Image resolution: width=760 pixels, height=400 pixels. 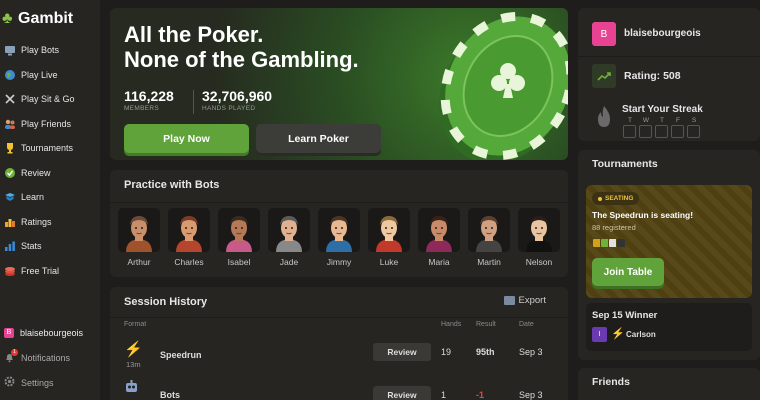 What do you see at coordinates (503, 85) in the screenshot?
I see `poker-chip-illustration` at bounding box center [503, 85].